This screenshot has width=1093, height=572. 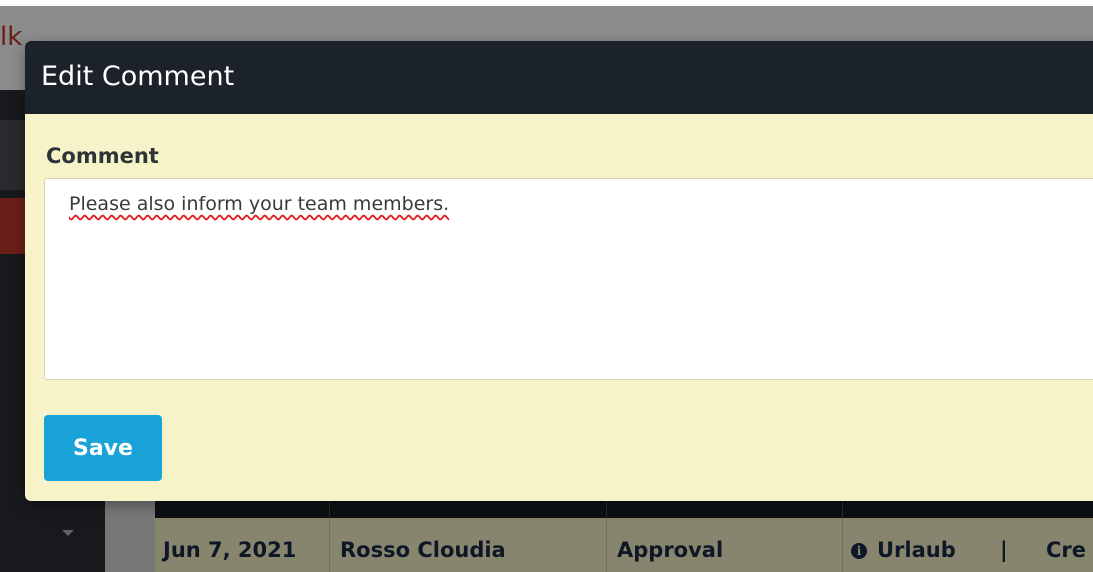 What do you see at coordinates (546, 3) in the screenshot?
I see `top-edge` at bounding box center [546, 3].